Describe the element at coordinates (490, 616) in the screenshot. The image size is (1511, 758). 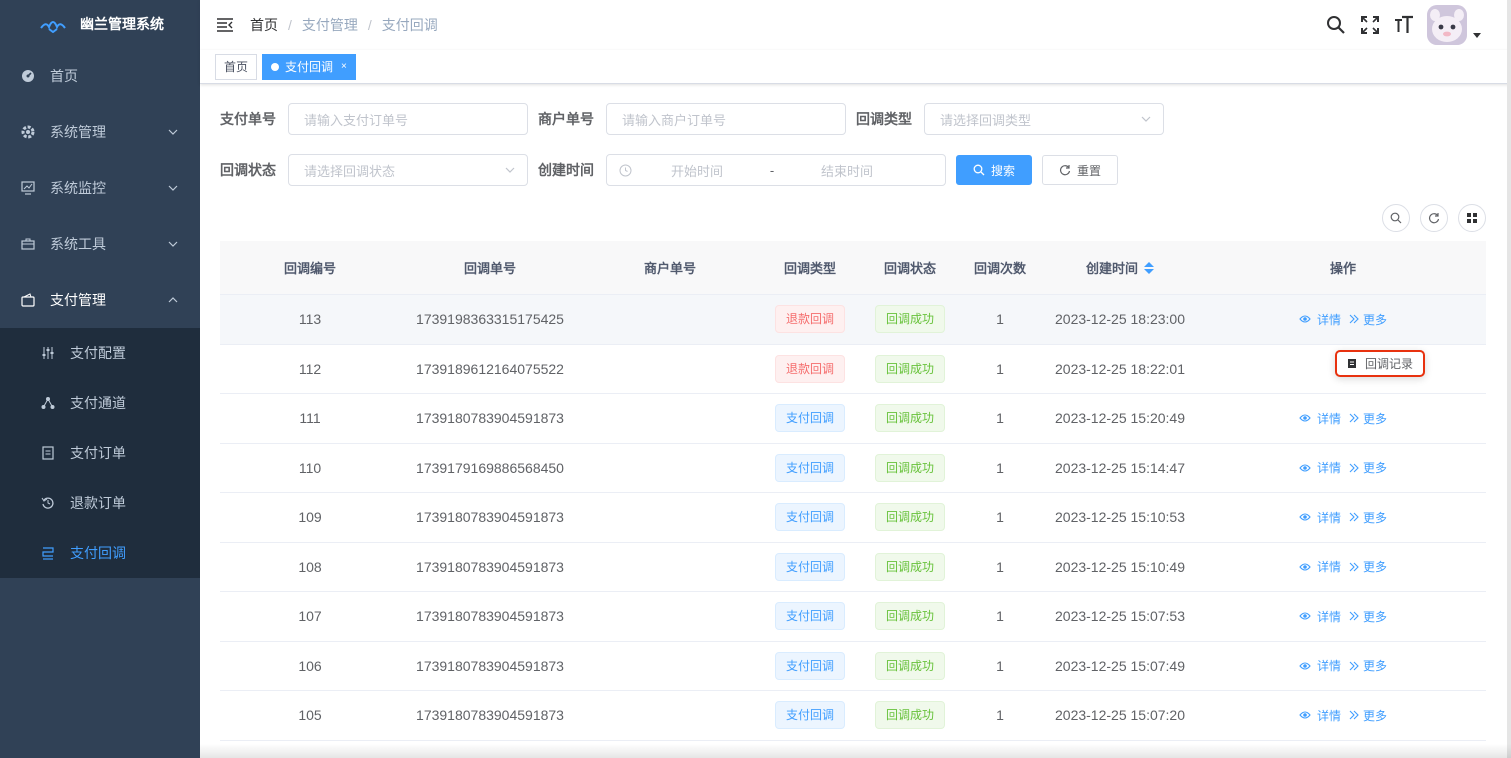
I see `callback-no-cell: 1739180783904591873` at that location.